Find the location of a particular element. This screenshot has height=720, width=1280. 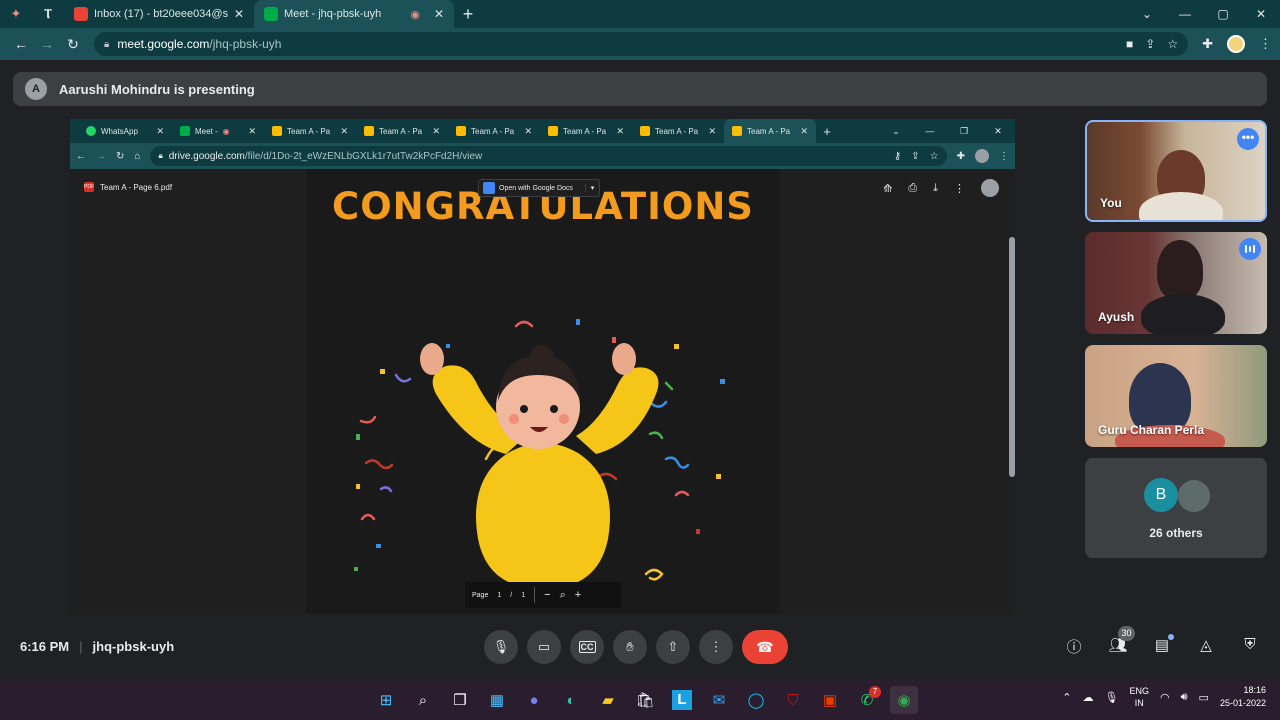

edge-button: ◐ is located at coordinates (571, 700).